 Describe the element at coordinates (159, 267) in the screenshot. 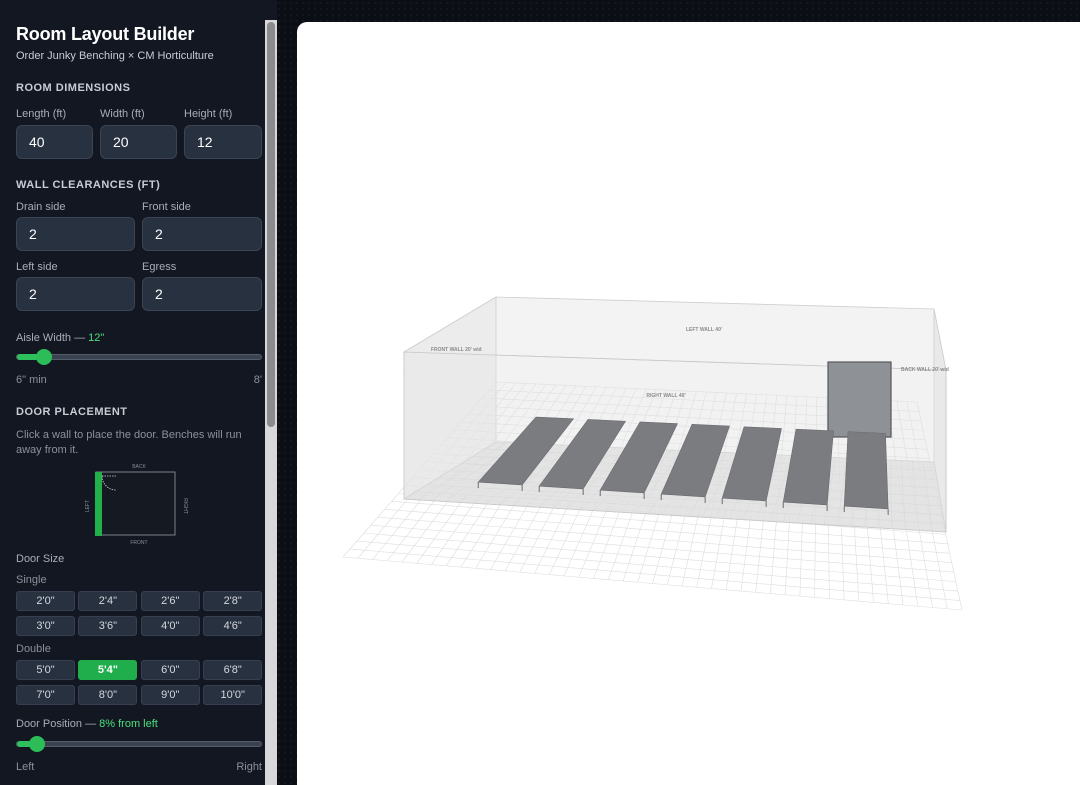

I see `egress-label: Egress` at that location.